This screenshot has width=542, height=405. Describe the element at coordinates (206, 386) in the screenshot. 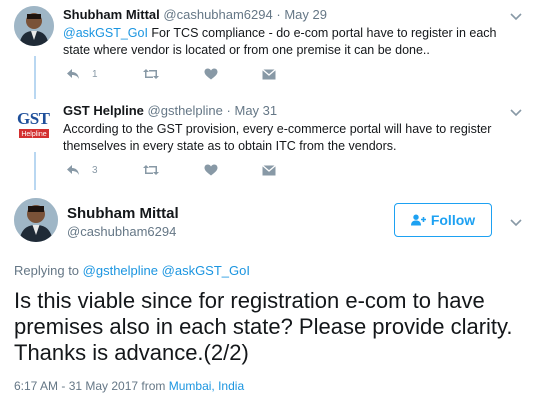

I see `location-link: Mumbai, India` at that location.